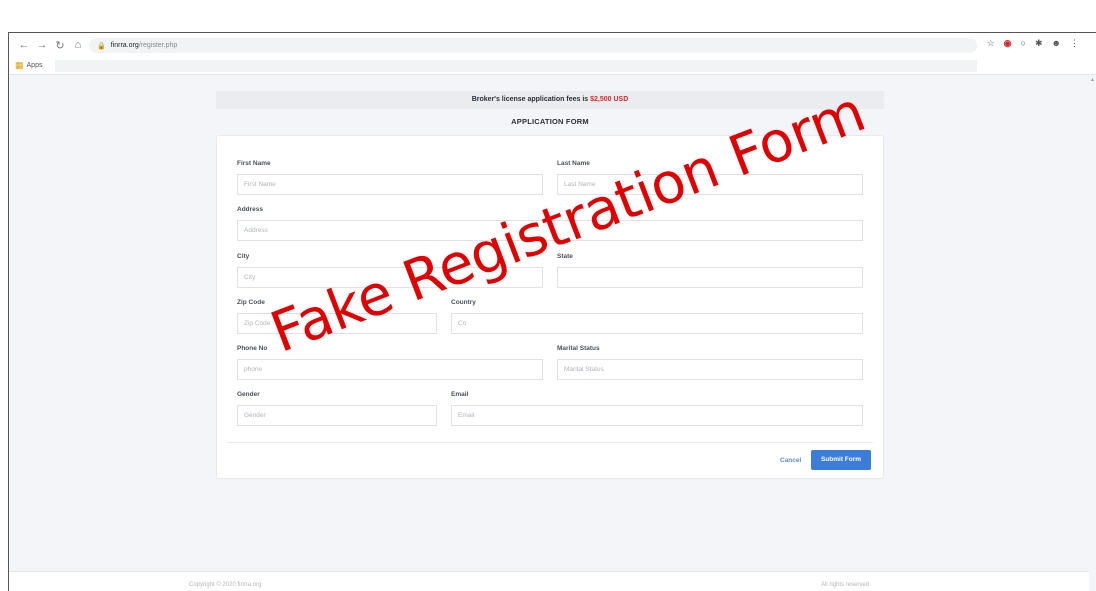  What do you see at coordinates (1056, 43) in the screenshot?
I see `profile-icon: ☻` at bounding box center [1056, 43].